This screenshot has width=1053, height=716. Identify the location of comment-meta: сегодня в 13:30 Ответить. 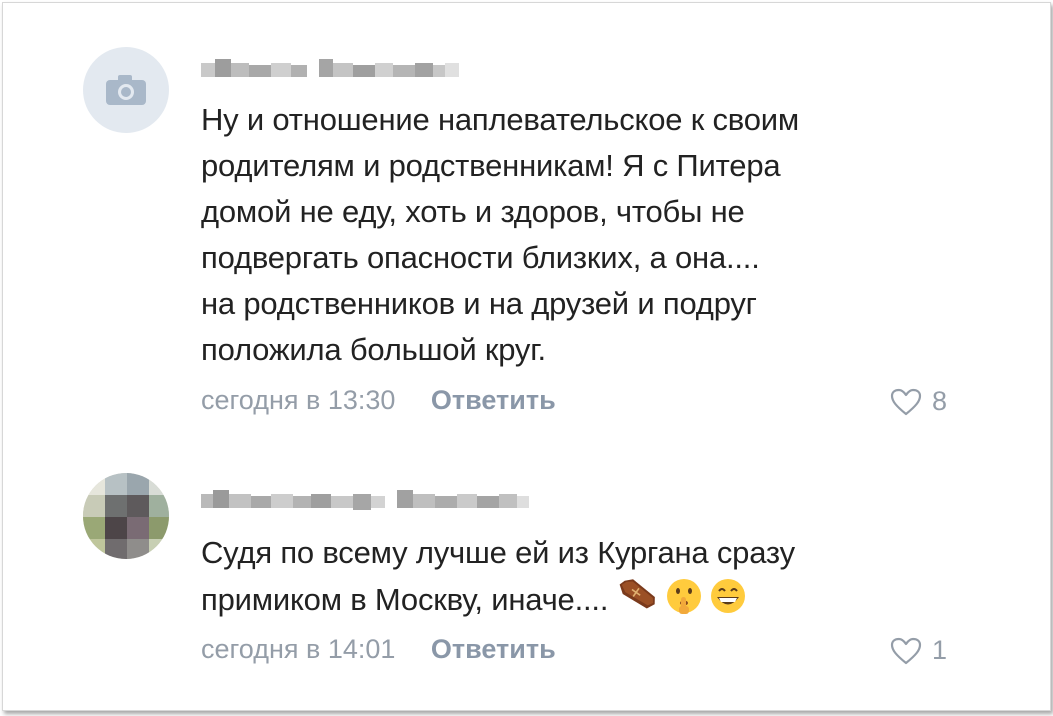
(378, 400).